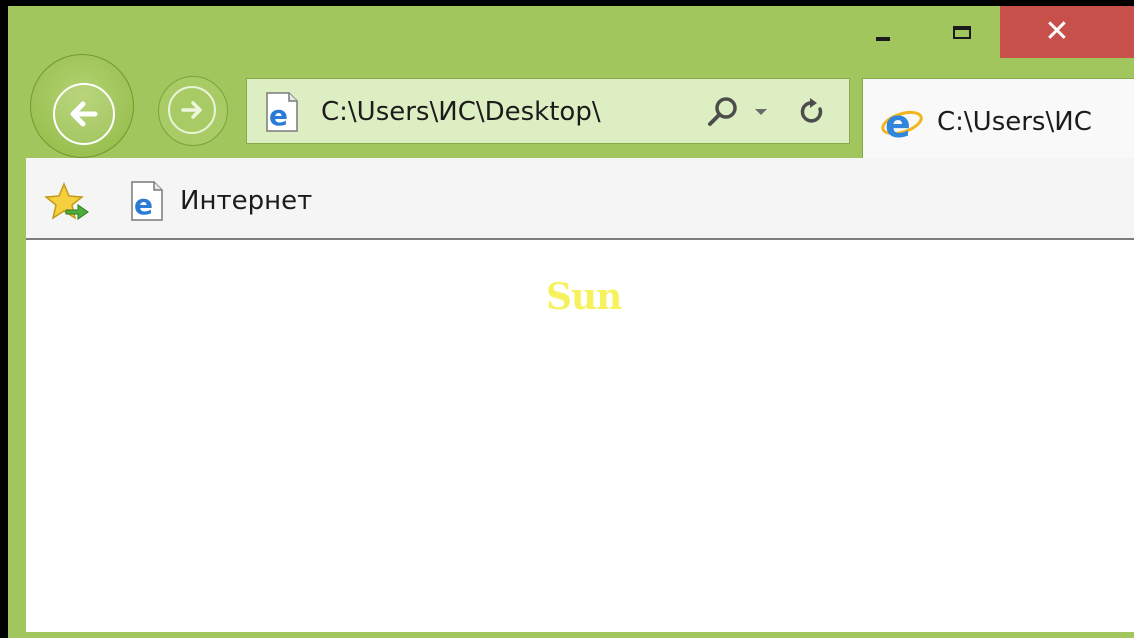  Describe the element at coordinates (580, 199) in the screenshot. I see `favorites-bar: e Интернет` at that location.